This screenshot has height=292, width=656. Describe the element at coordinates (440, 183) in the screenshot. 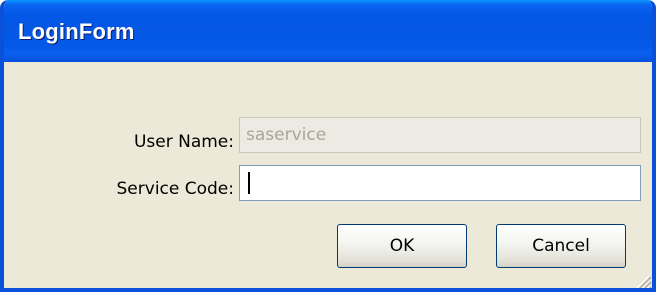

I see `service-code-field` at that location.